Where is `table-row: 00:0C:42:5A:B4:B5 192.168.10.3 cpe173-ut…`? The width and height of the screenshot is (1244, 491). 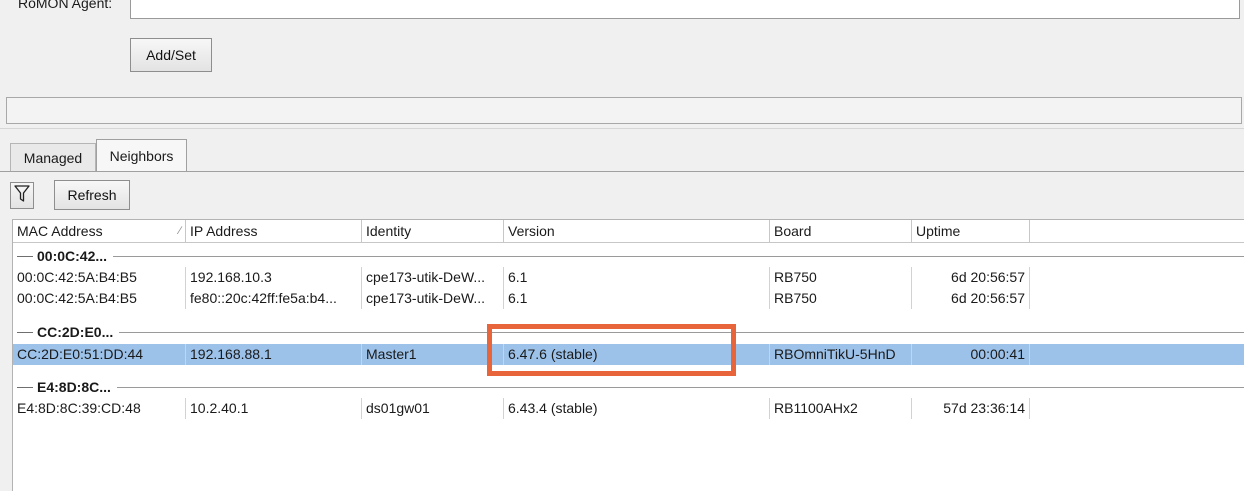 table-row: 00:0C:42:5A:B4:B5 192.168.10.3 cpe173-ut… is located at coordinates (628, 277).